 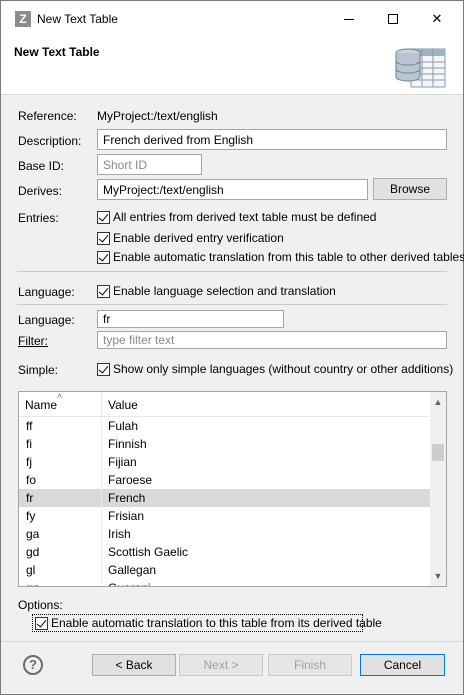 I want to click on sort-ascending-icon: ˄, so click(x=60, y=396).